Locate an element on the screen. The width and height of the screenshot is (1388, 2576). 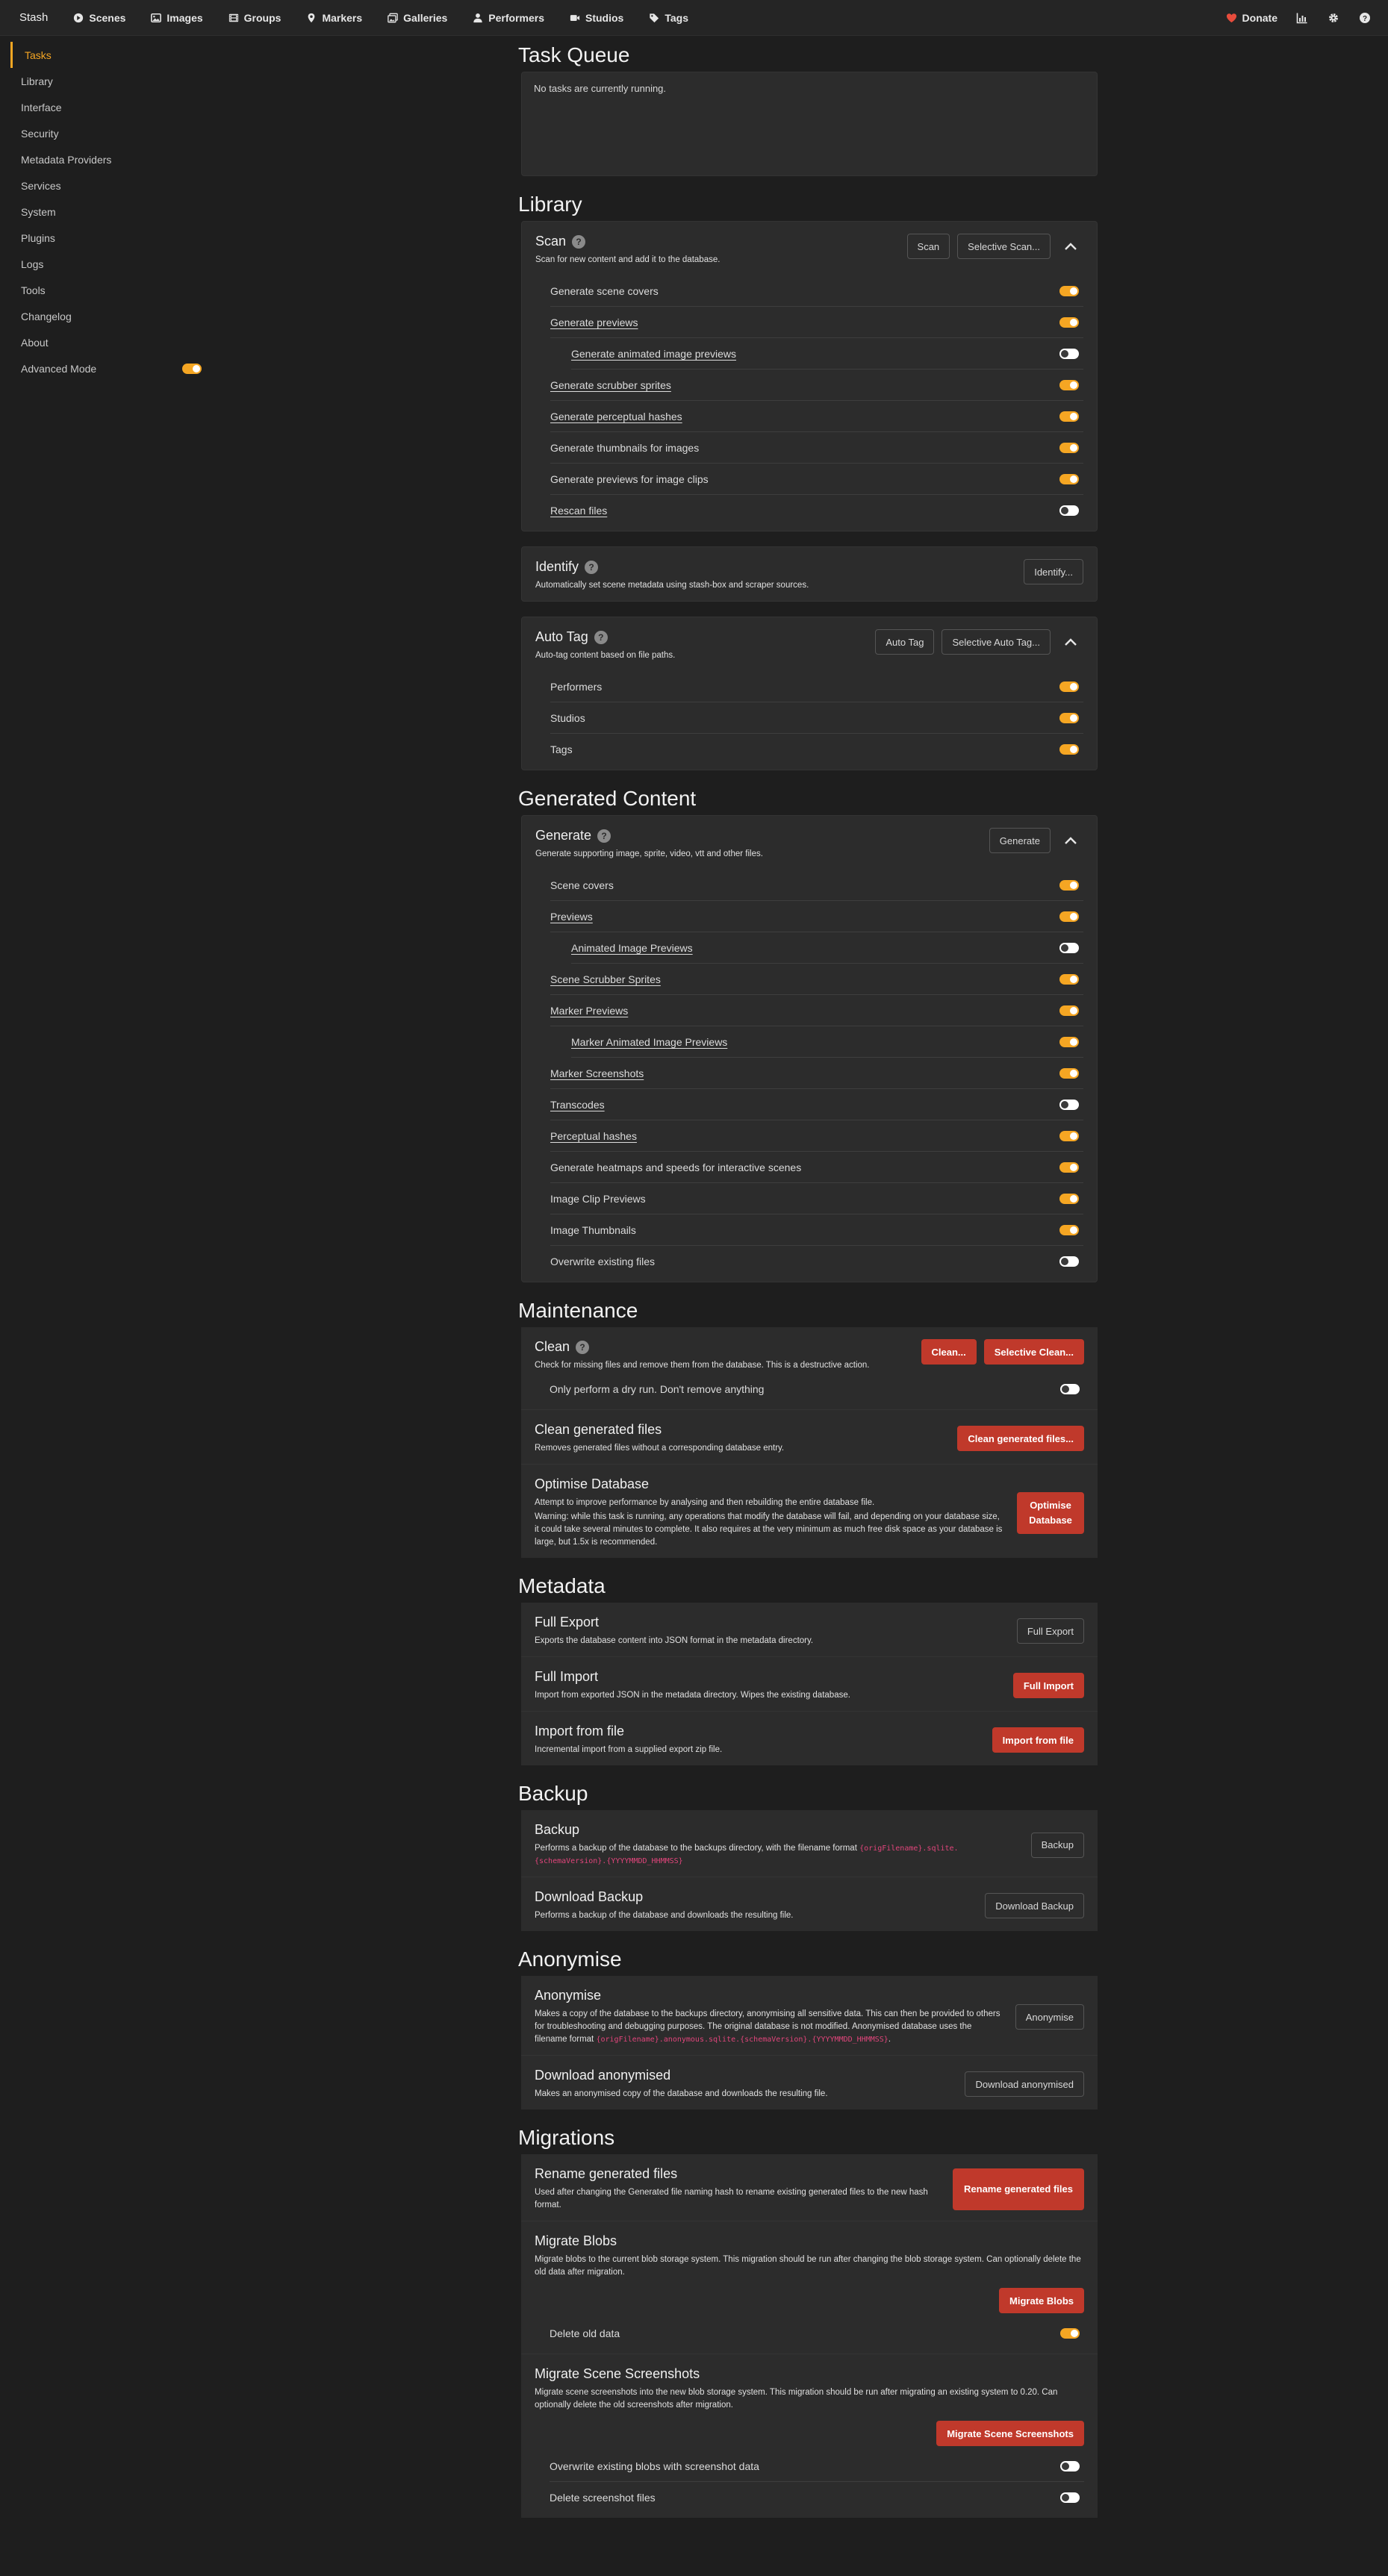
nav-scenes: Scenes is located at coordinates (99, 18).